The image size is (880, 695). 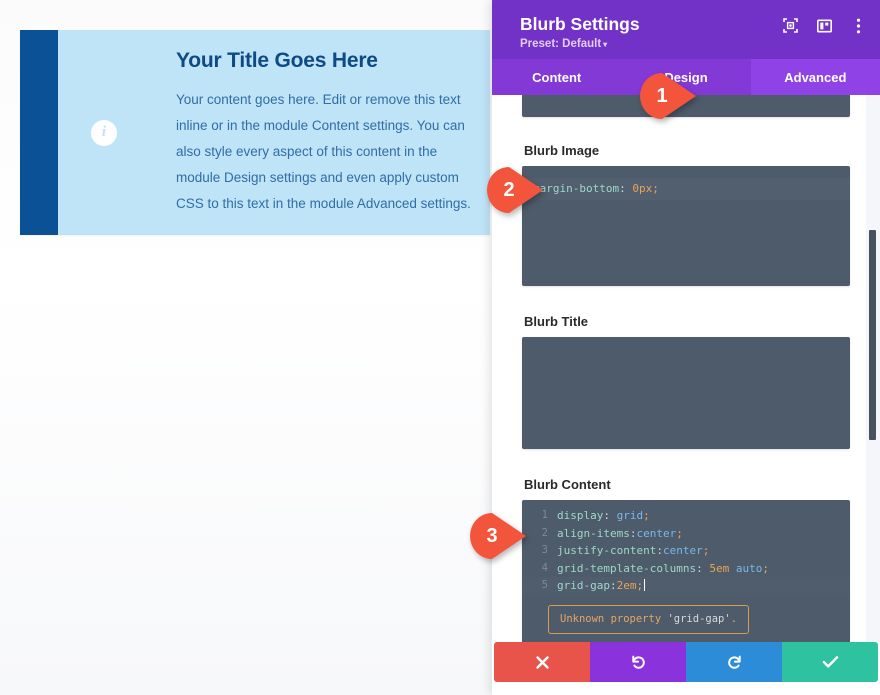 I want to click on header-actions, so click(x=824, y=25).